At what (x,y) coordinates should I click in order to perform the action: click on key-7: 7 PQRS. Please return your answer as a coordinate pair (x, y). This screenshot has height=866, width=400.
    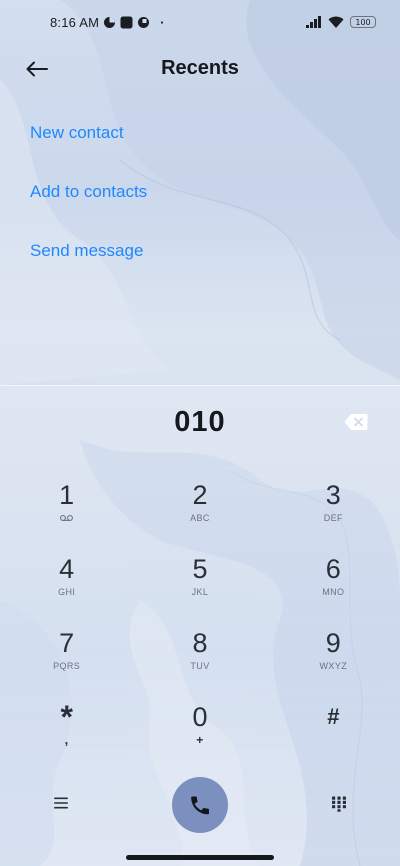
    Looking at the image, I should click on (66, 665).